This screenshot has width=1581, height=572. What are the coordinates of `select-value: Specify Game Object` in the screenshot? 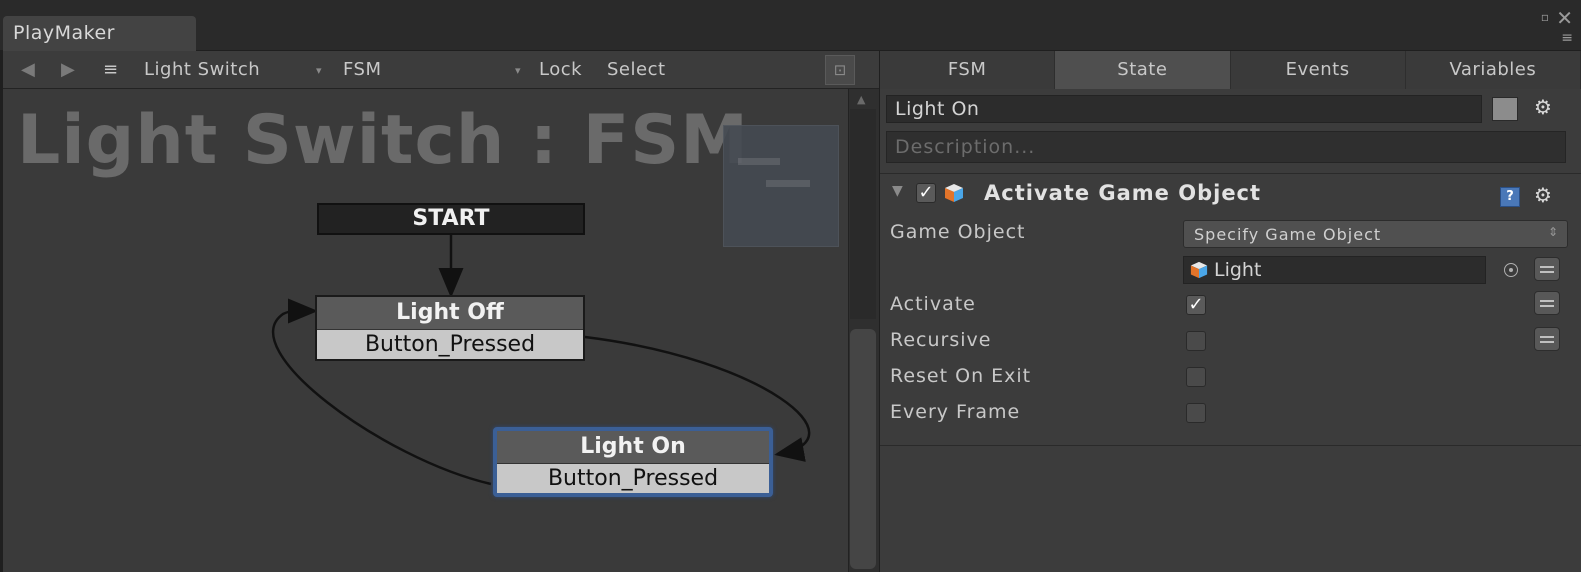 It's located at (1288, 234).